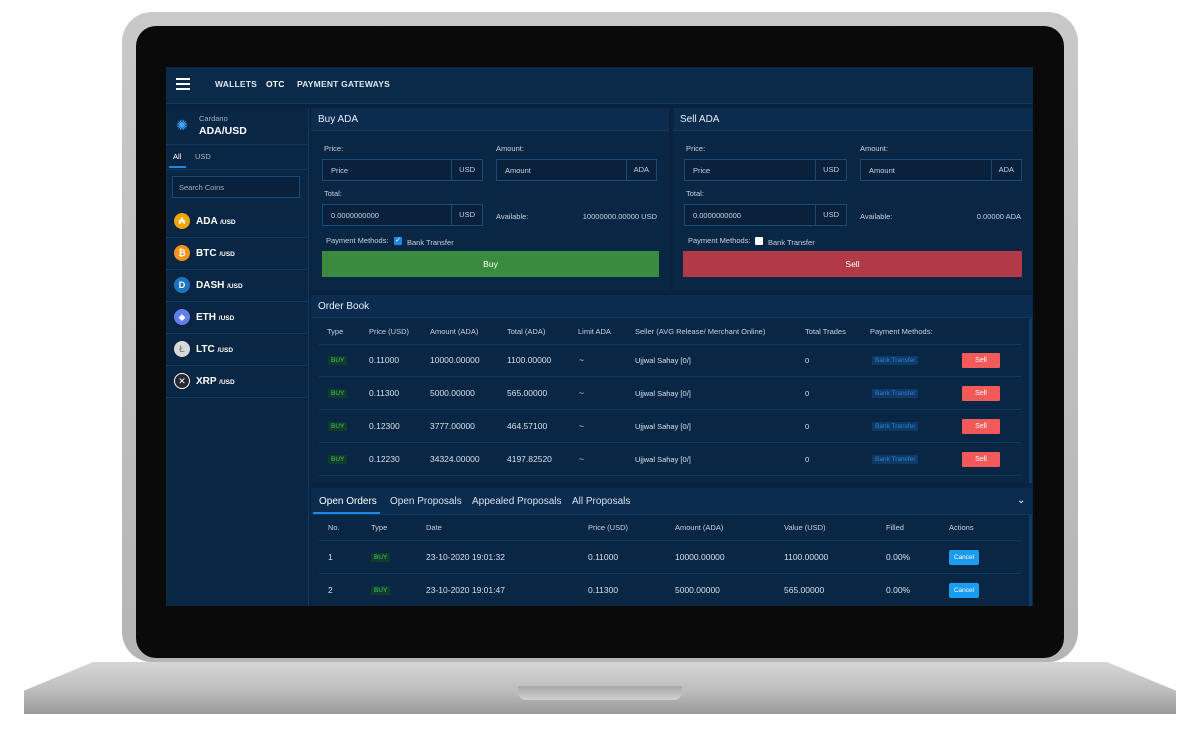  I want to click on coin-name: ADA, so click(207, 221).